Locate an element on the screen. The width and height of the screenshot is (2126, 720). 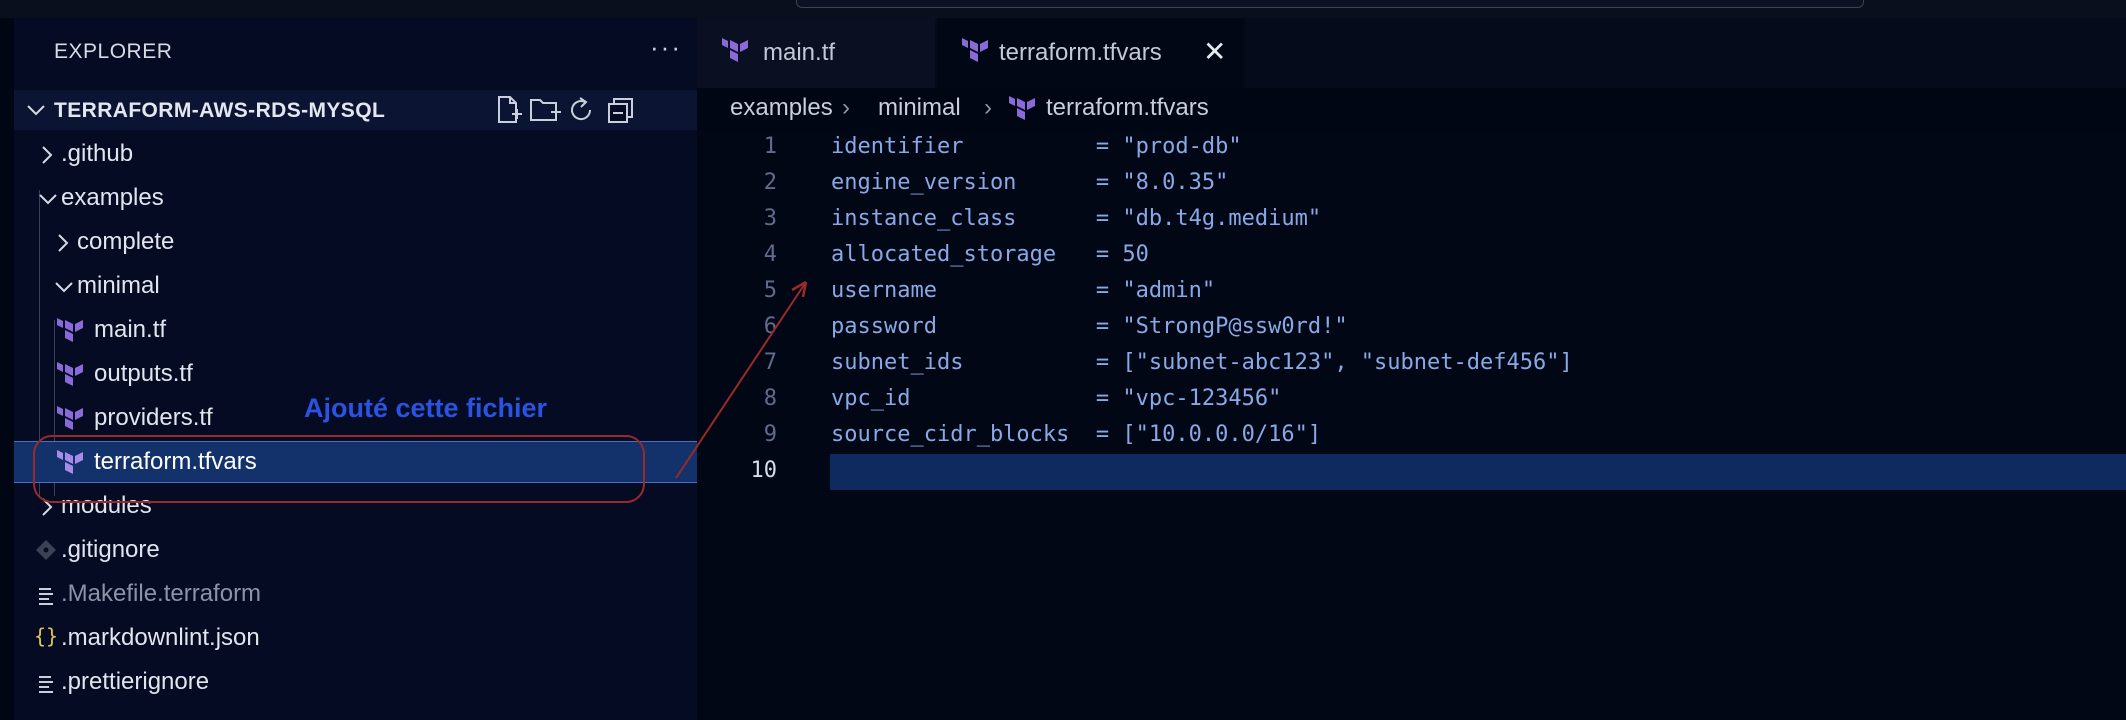
annotation-arrowhead is located at coordinates (799, 289).